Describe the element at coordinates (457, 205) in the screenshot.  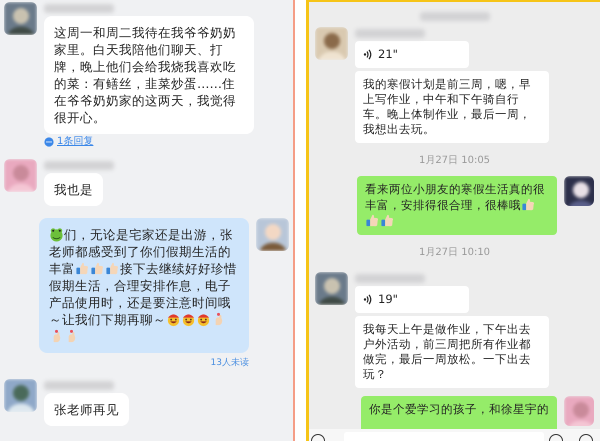
I see `message-bubble: 看来两位小朋友的寒假生活真的很丰富，安排得很合理，很棒哦` at that location.